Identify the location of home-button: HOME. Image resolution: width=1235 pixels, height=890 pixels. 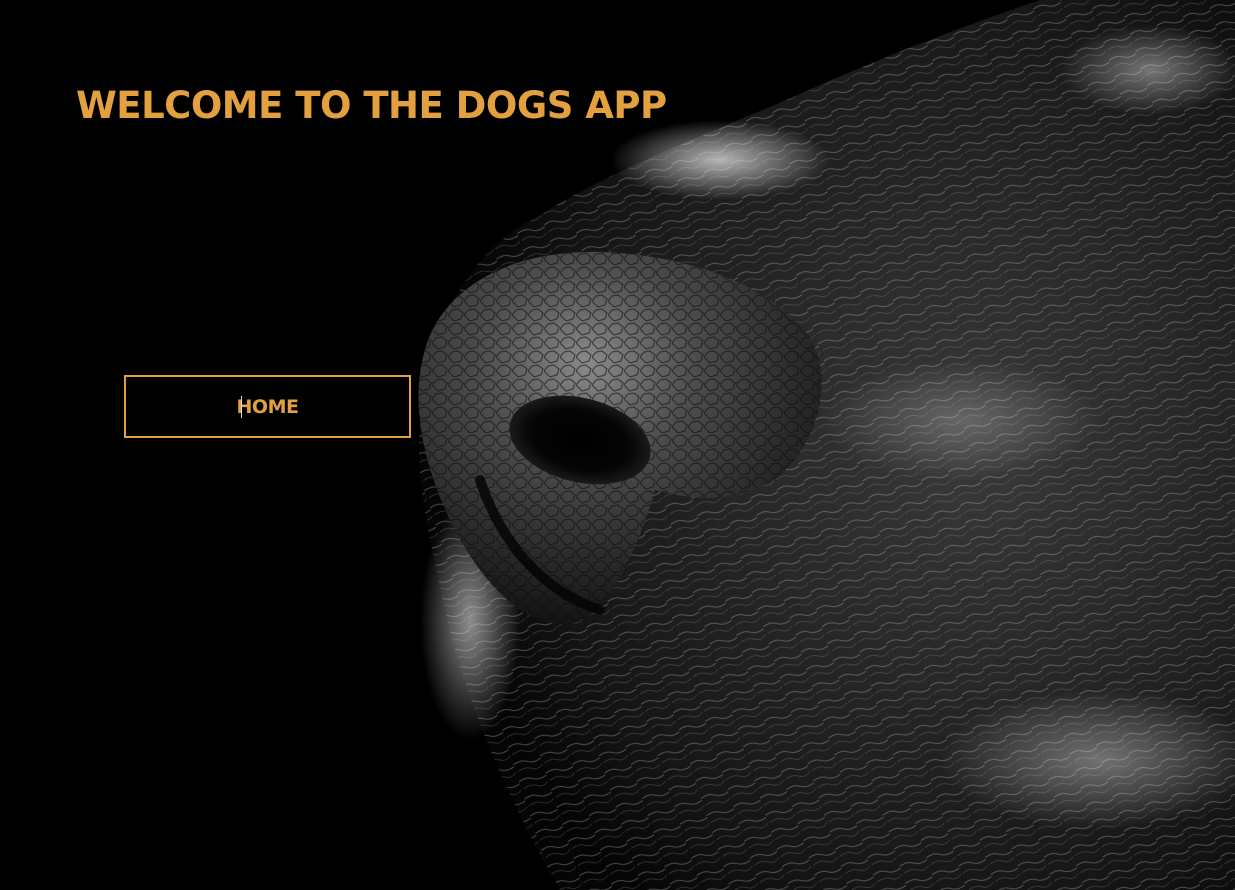
(267, 406).